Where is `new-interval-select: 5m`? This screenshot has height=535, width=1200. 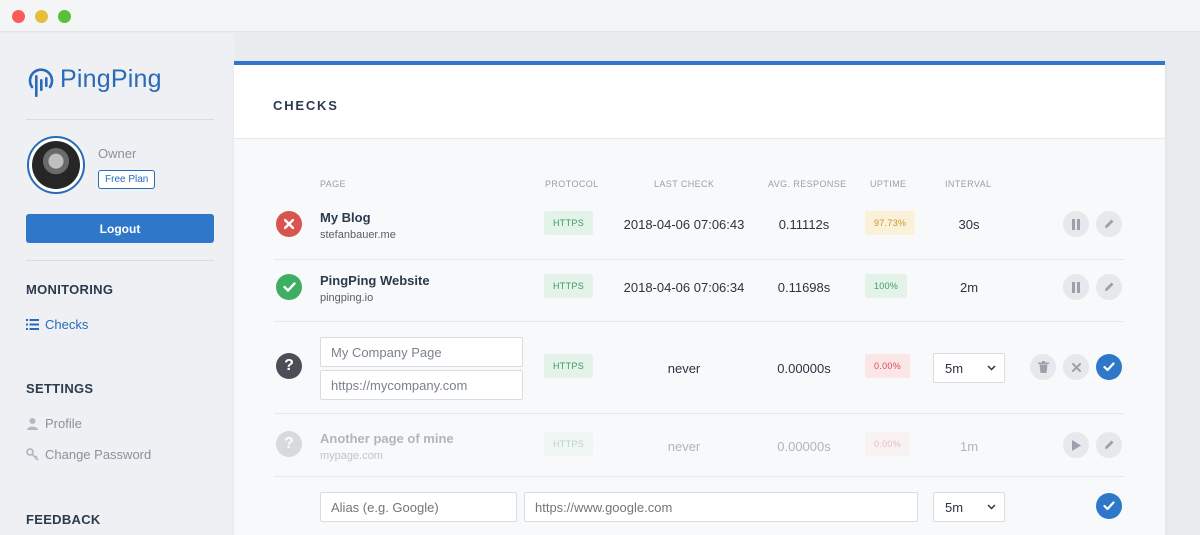
new-interval-select: 5m is located at coordinates (969, 507).